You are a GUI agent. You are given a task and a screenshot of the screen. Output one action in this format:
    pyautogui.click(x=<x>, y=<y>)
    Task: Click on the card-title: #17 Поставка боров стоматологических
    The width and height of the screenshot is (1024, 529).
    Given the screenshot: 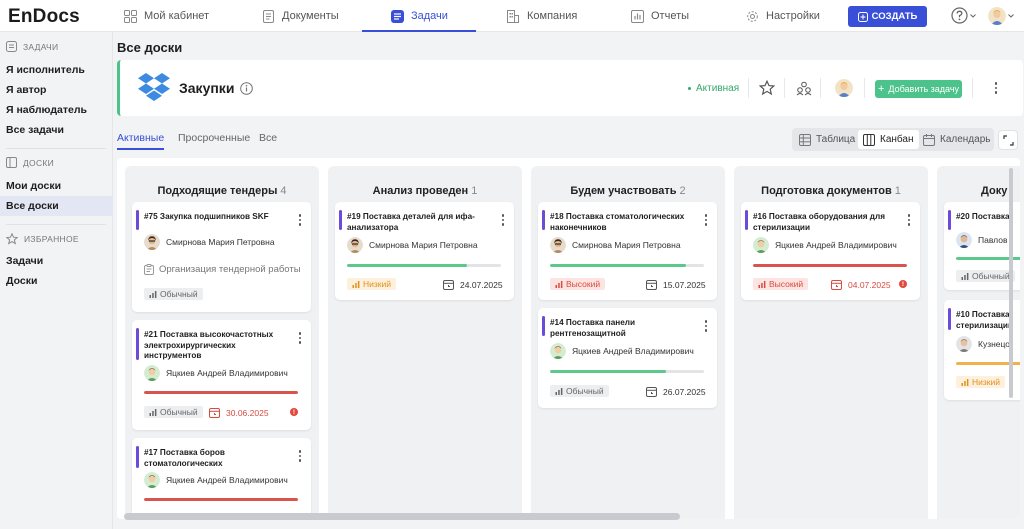 What is the action you would take?
    pyautogui.click(x=216, y=458)
    